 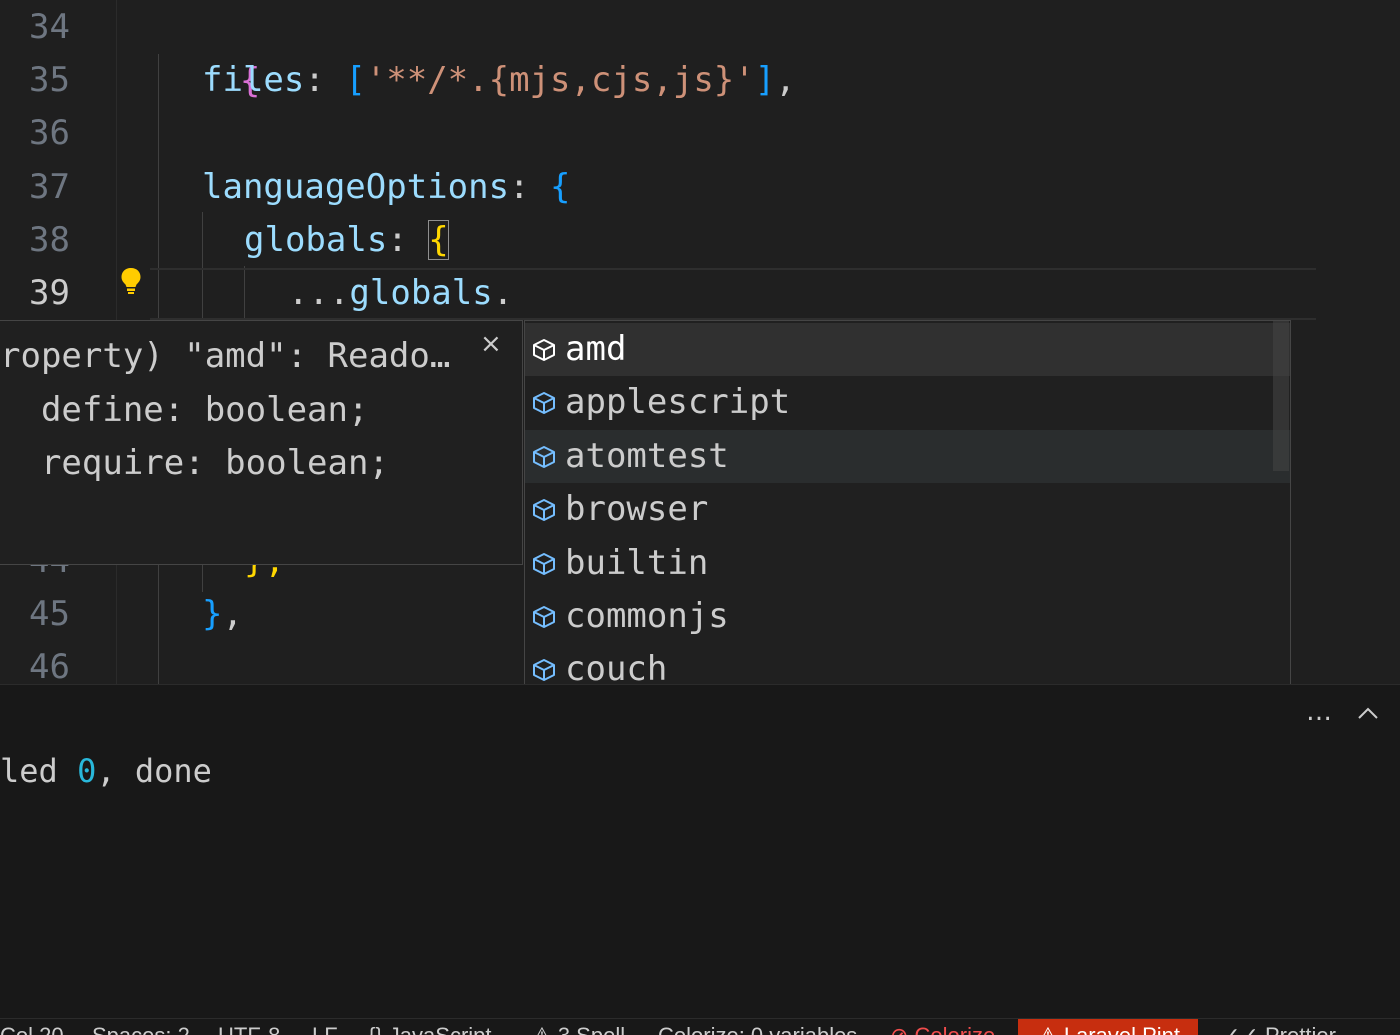 What do you see at coordinates (907, 402) in the screenshot?
I see `suggestion-item: applescript` at bounding box center [907, 402].